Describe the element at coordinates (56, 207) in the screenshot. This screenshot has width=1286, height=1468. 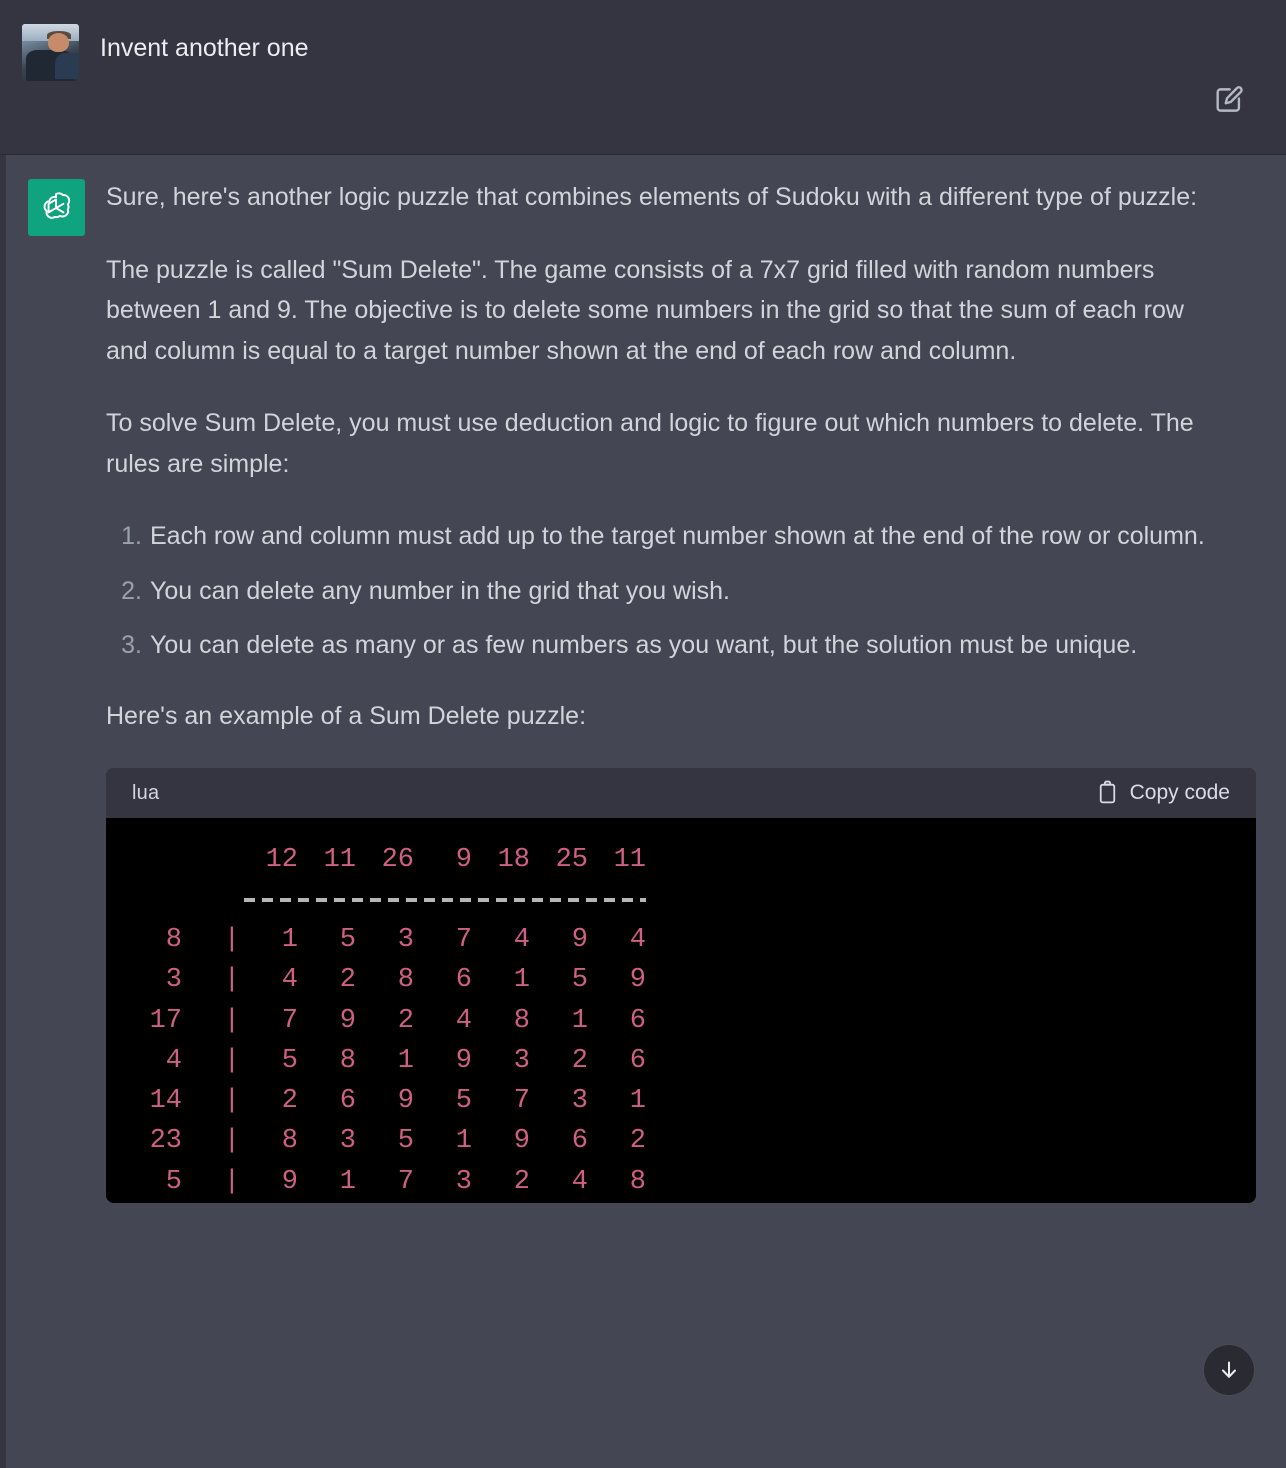
I see `chatgpt-logo-icon` at that location.